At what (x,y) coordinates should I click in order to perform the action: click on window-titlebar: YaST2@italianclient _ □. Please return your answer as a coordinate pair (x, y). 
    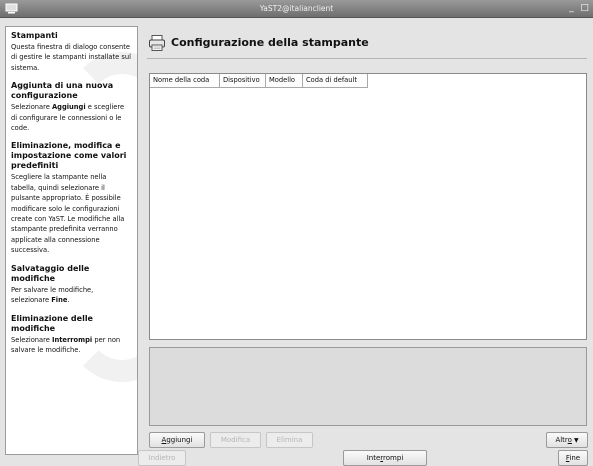
    Looking at the image, I should click on (296, 9).